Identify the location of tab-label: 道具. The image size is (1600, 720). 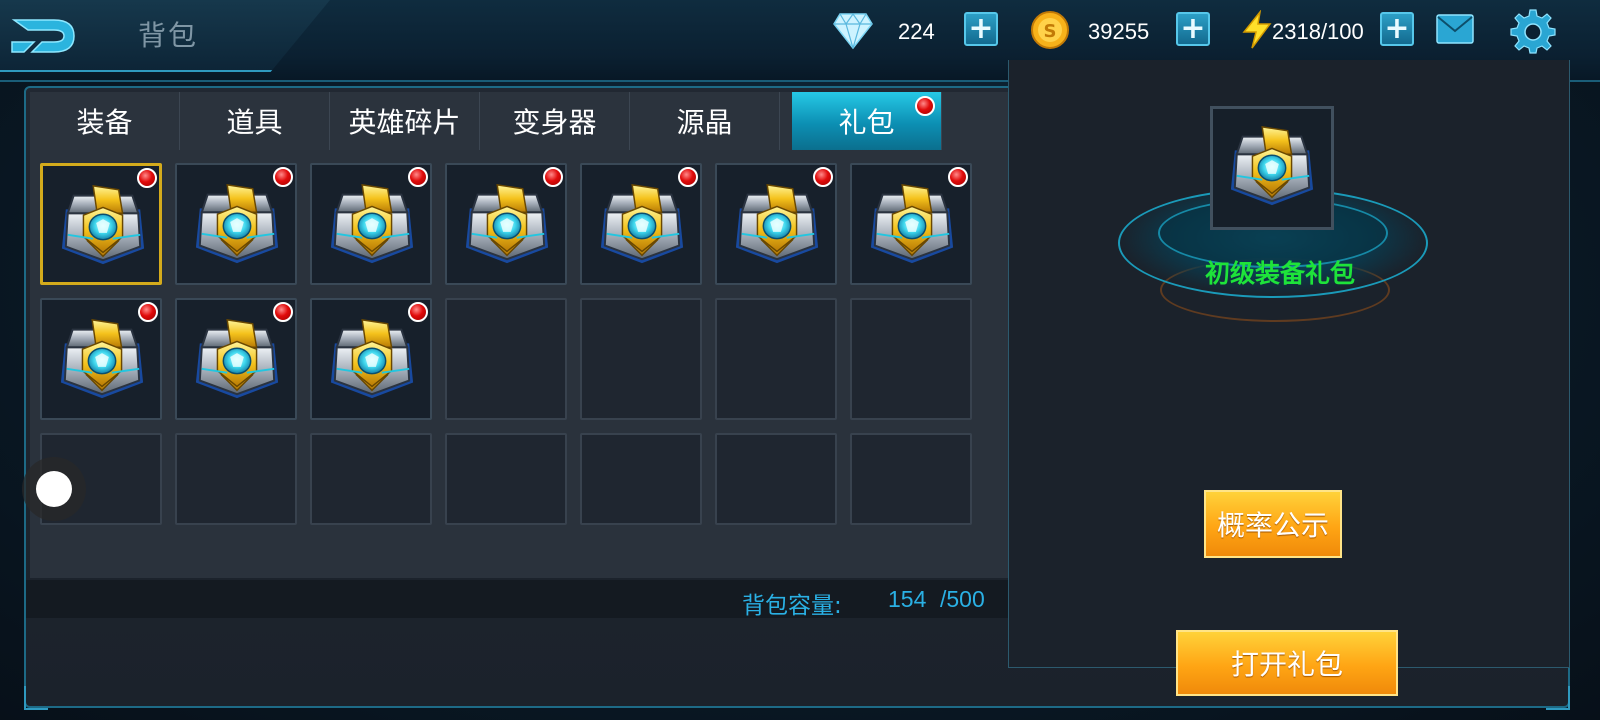
(254, 122).